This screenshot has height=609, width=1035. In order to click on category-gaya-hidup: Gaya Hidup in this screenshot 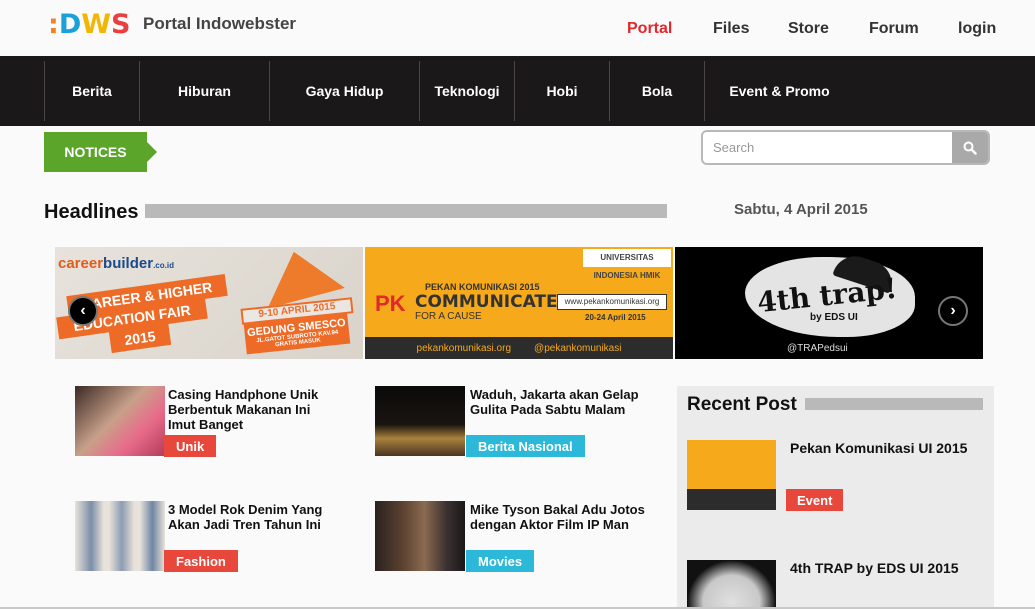, I will do `click(344, 91)`.